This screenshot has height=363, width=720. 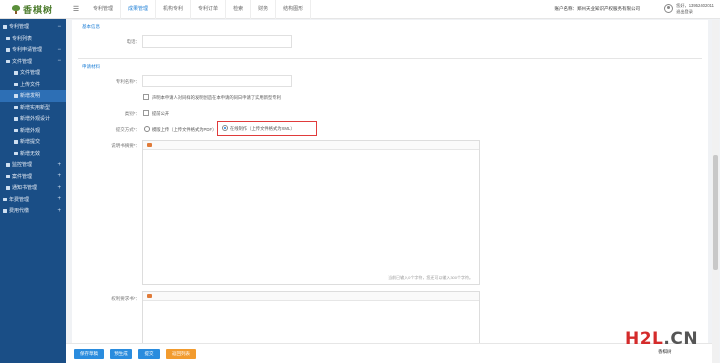 I want to click on sidebar-item-label: 专利申请管理, so click(x=27, y=50).